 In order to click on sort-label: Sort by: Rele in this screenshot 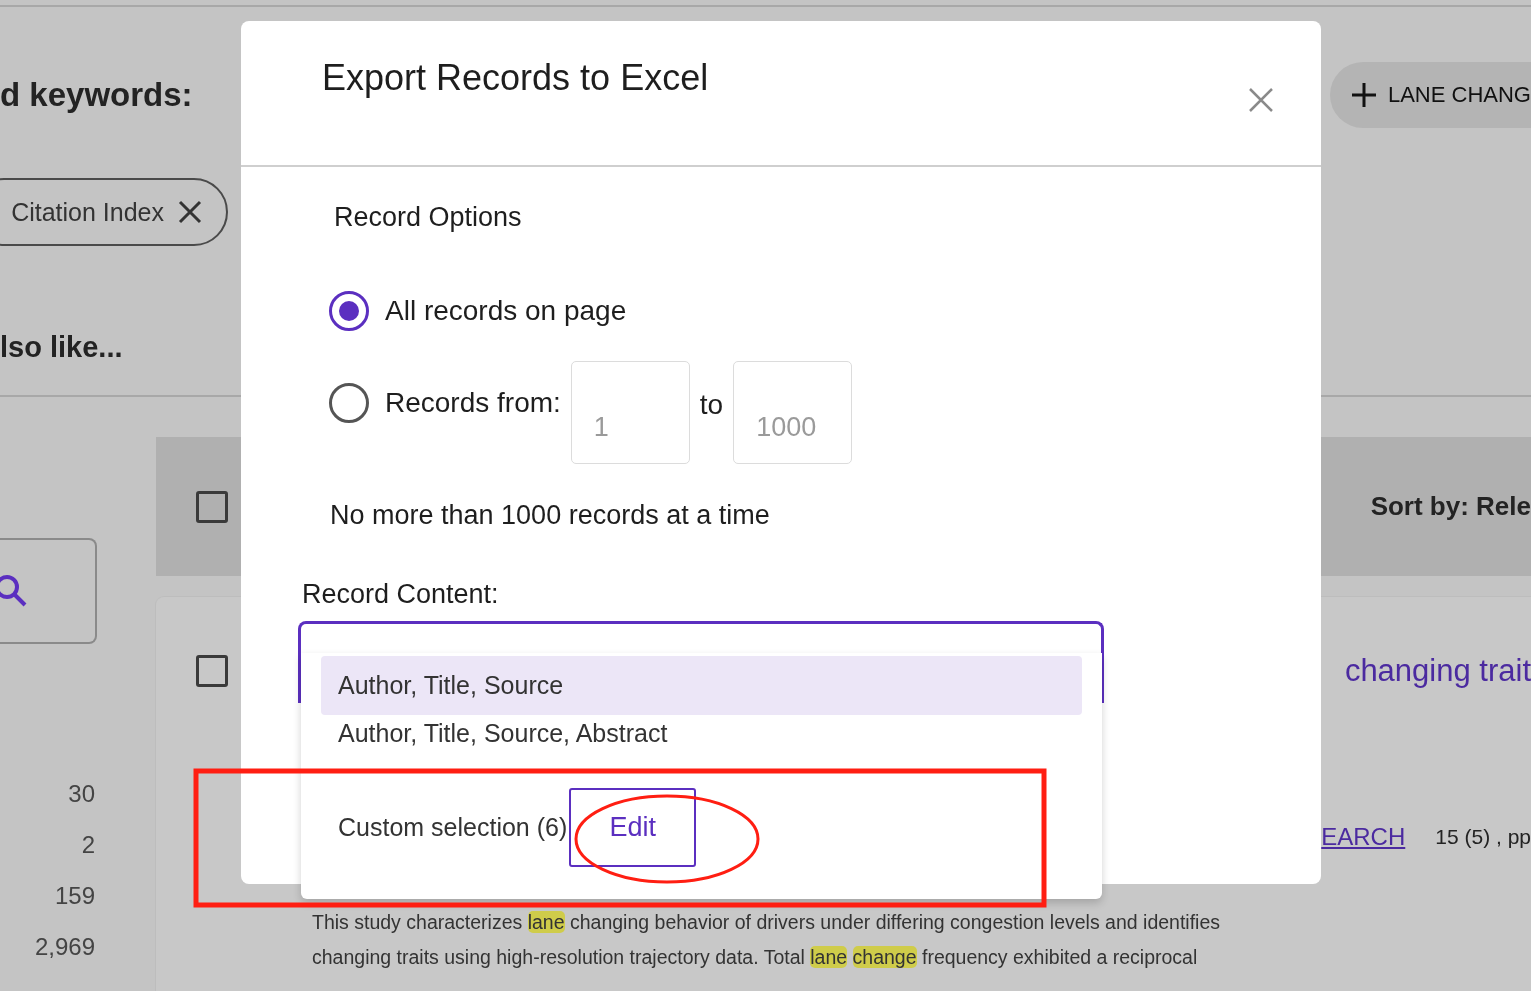, I will do `click(1450, 506)`.